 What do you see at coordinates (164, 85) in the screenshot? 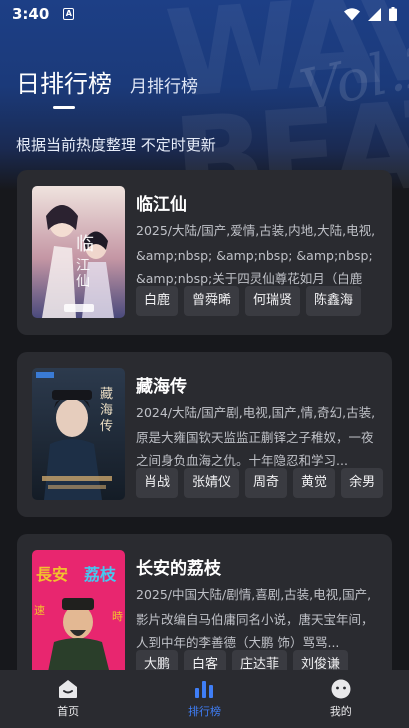
I see `tab-monthly-ranking: 月排行榜` at bounding box center [164, 85].